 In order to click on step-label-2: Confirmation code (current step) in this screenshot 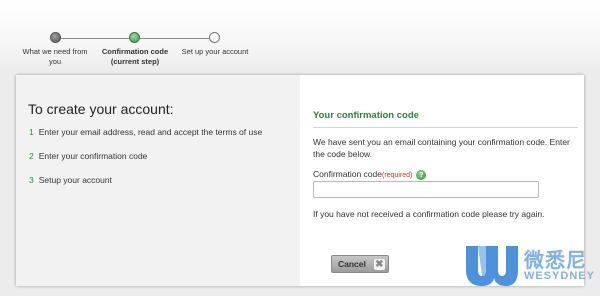, I will do `click(135, 56)`.